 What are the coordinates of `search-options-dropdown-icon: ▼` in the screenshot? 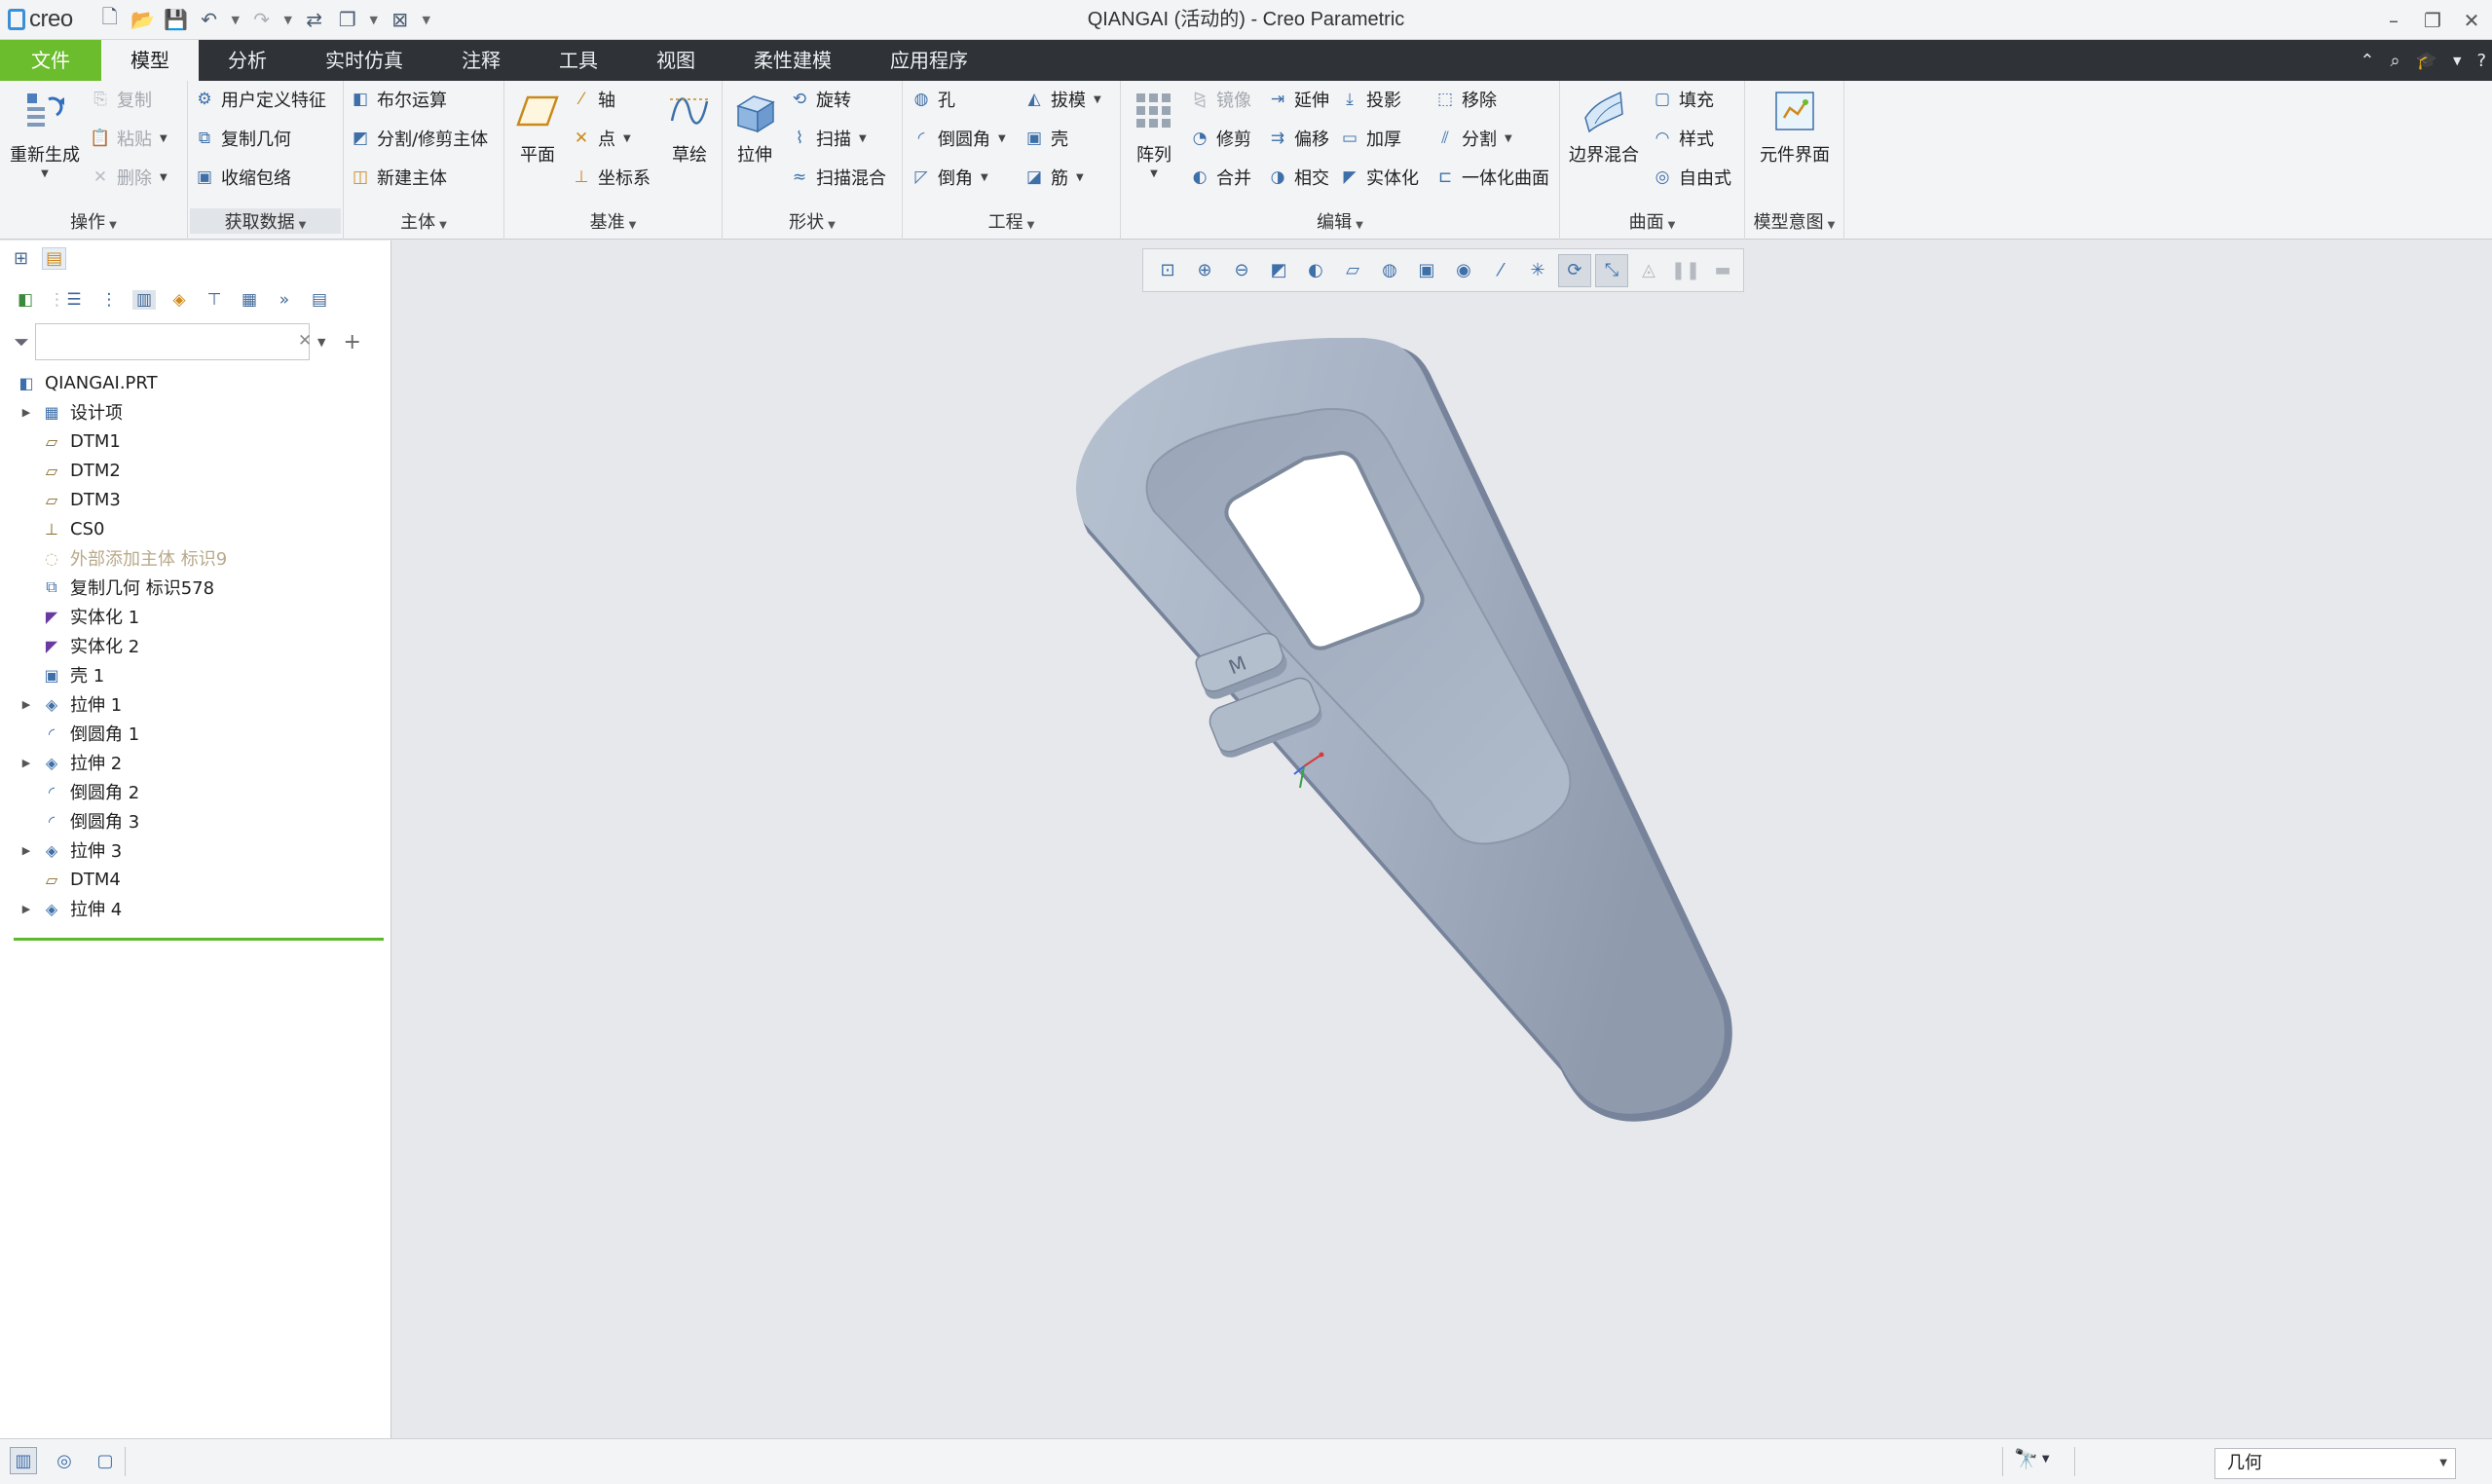 It's located at (321, 342).